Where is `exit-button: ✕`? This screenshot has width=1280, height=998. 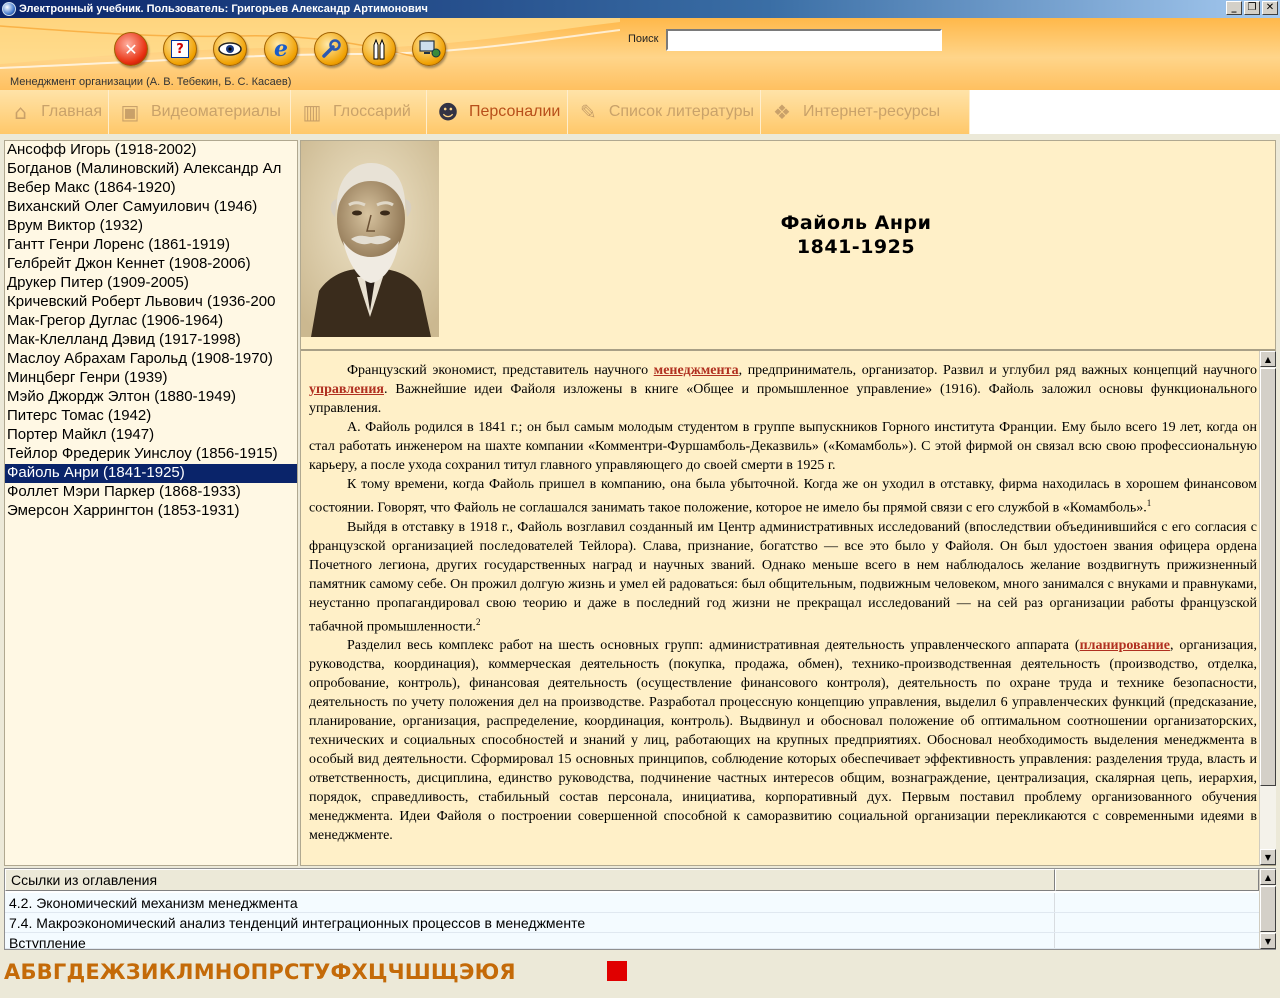 exit-button: ✕ is located at coordinates (131, 49).